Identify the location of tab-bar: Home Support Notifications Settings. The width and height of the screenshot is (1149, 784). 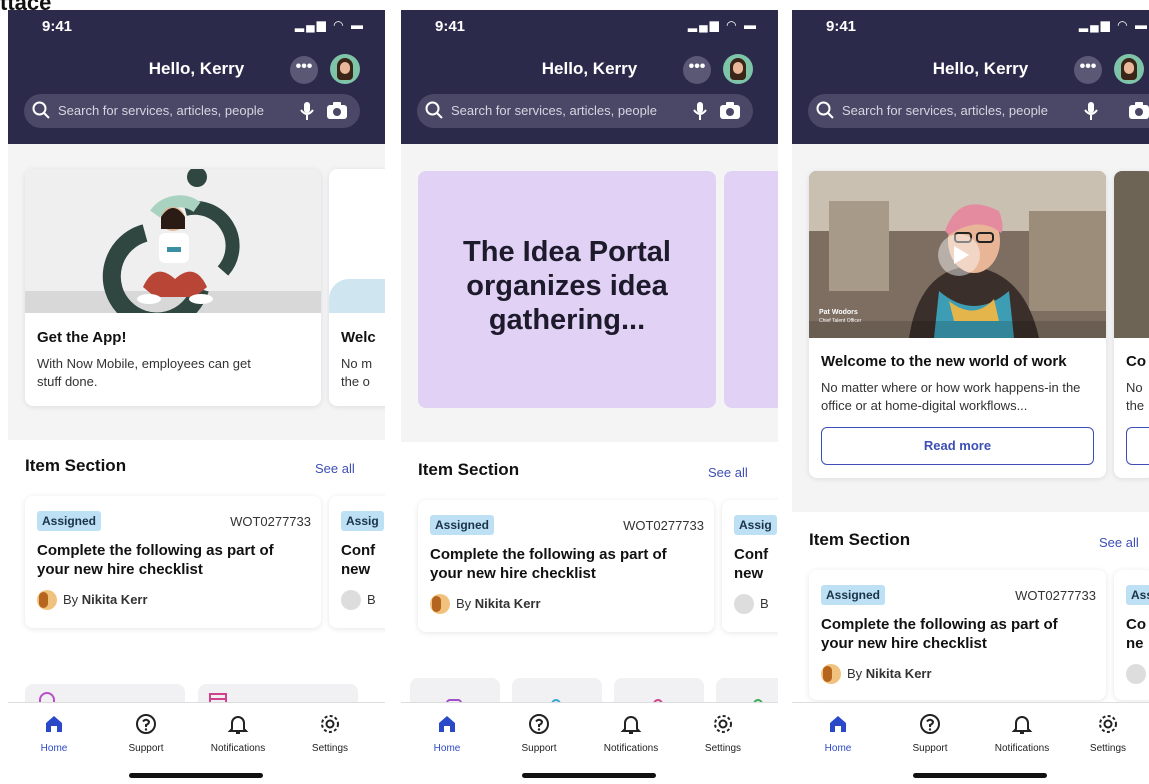
(970, 743).